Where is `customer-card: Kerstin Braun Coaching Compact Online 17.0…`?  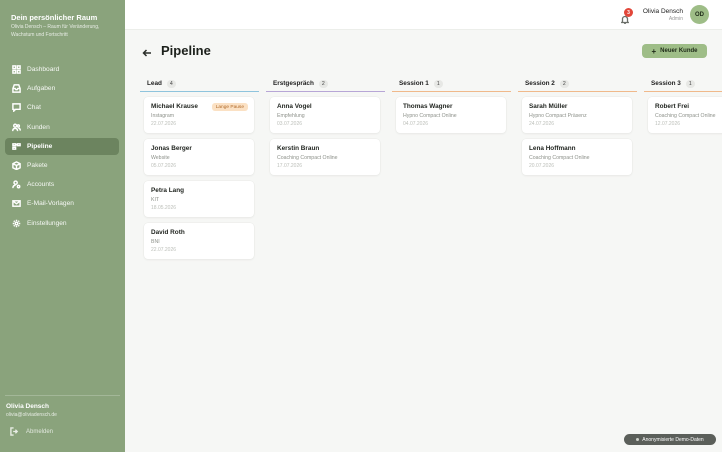 customer-card: Kerstin Braun Coaching Compact Online 17.0… is located at coordinates (325, 157).